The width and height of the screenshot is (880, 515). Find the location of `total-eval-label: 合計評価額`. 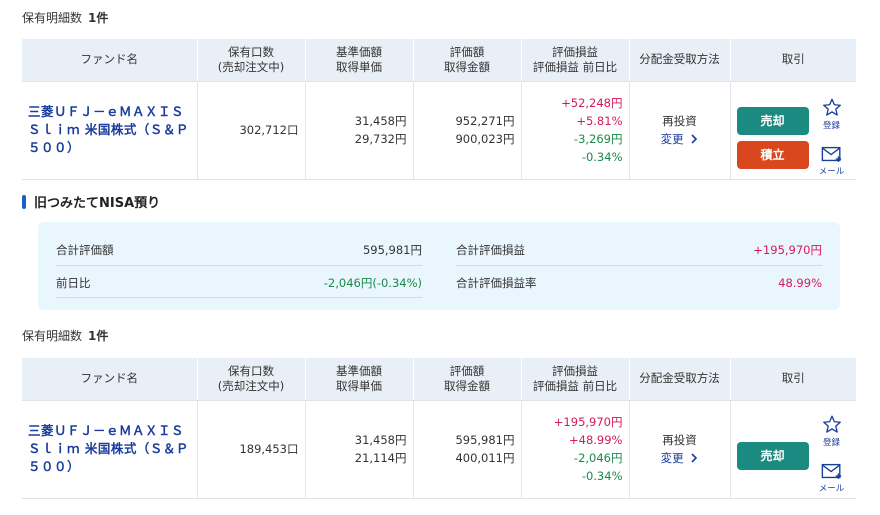

total-eval-label: 合計評価額 is located at coordinates (85, 249).